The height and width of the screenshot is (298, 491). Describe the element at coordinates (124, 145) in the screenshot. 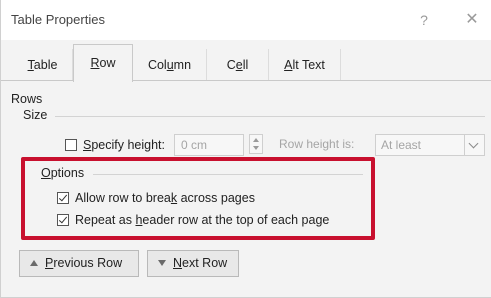

I see `specify-height-label: Specify height:` at that location.